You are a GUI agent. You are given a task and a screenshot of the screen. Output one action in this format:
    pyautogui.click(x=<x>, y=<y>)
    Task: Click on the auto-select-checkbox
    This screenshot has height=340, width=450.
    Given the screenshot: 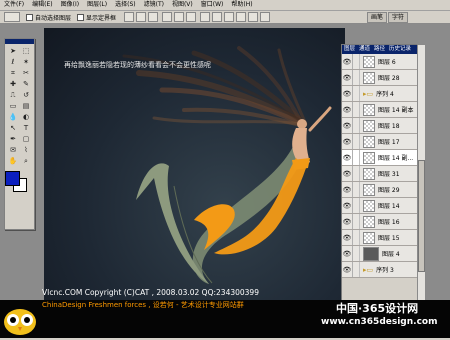 What is the action you would take?
    pyautogui.click(x=29, y=17)
    